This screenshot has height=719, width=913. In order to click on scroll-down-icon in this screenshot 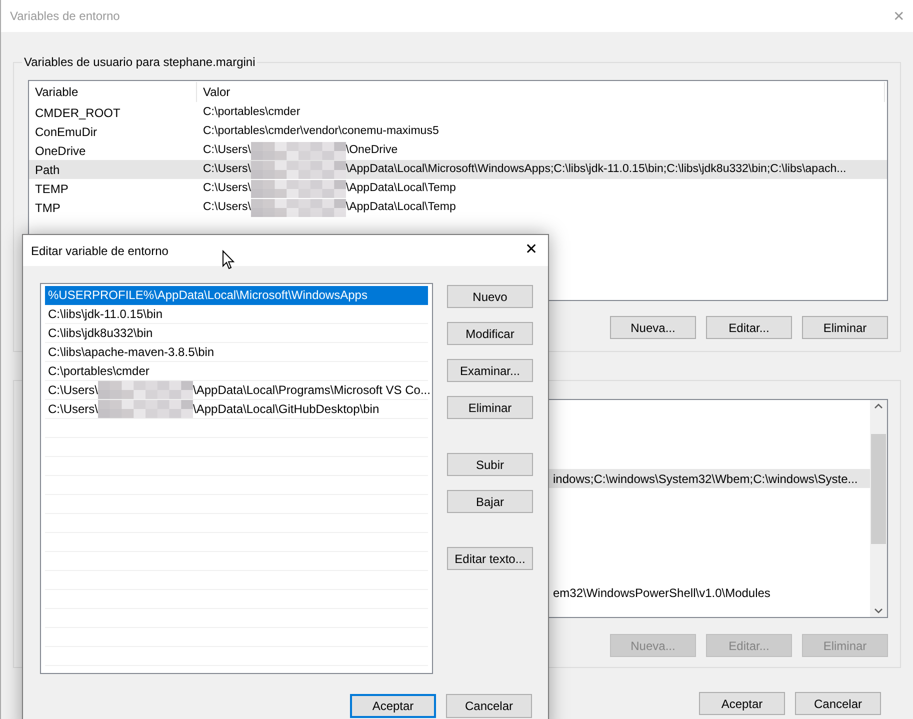, I will do `click(878, 611)`.